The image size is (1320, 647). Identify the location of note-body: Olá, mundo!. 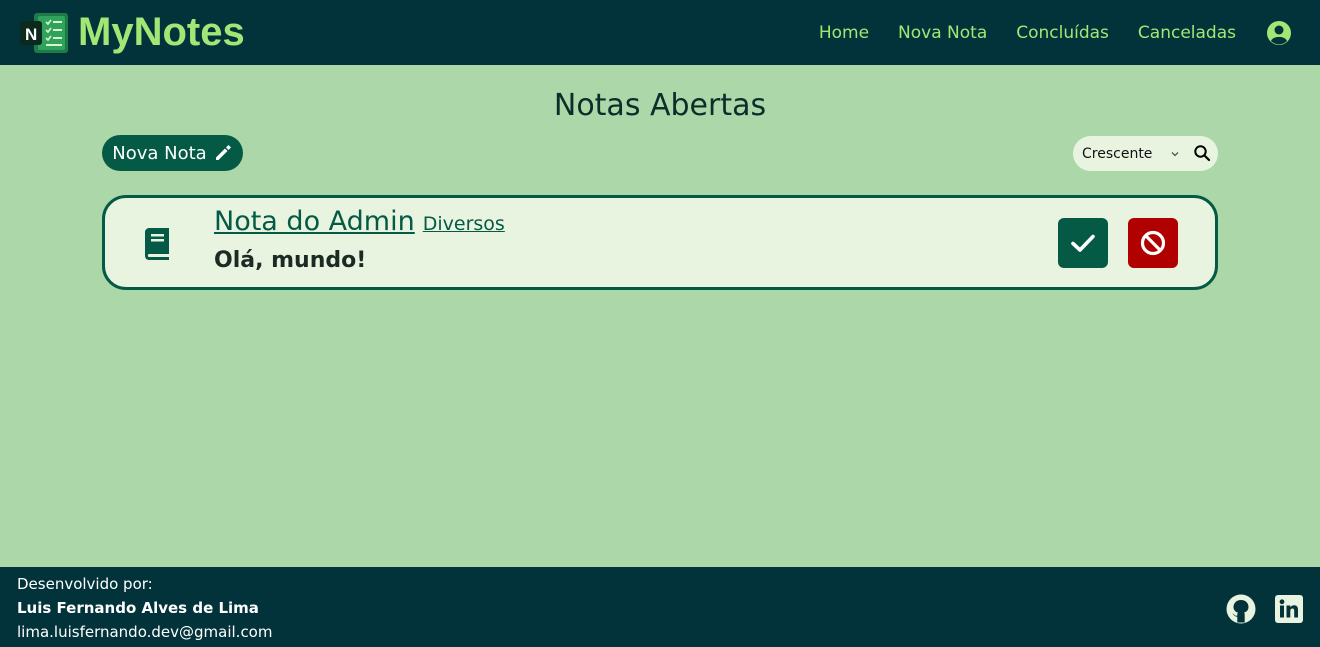
(290, 260).